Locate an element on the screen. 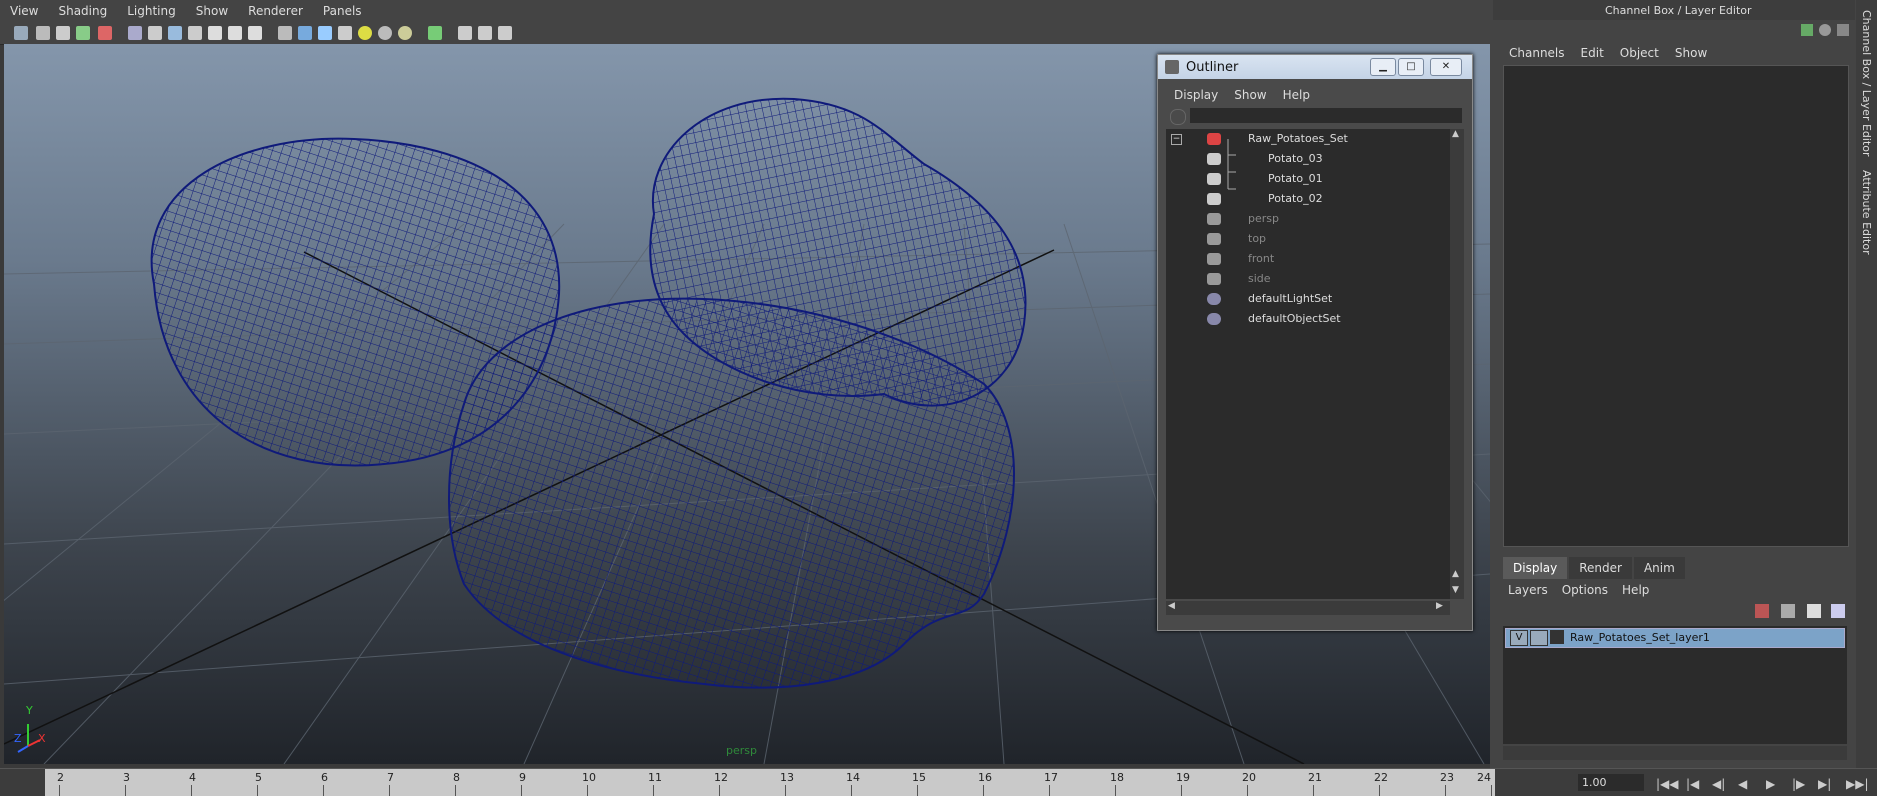 This screenshot has height=796, width=1877. item-label: side is located at coordinates (1259, 278).